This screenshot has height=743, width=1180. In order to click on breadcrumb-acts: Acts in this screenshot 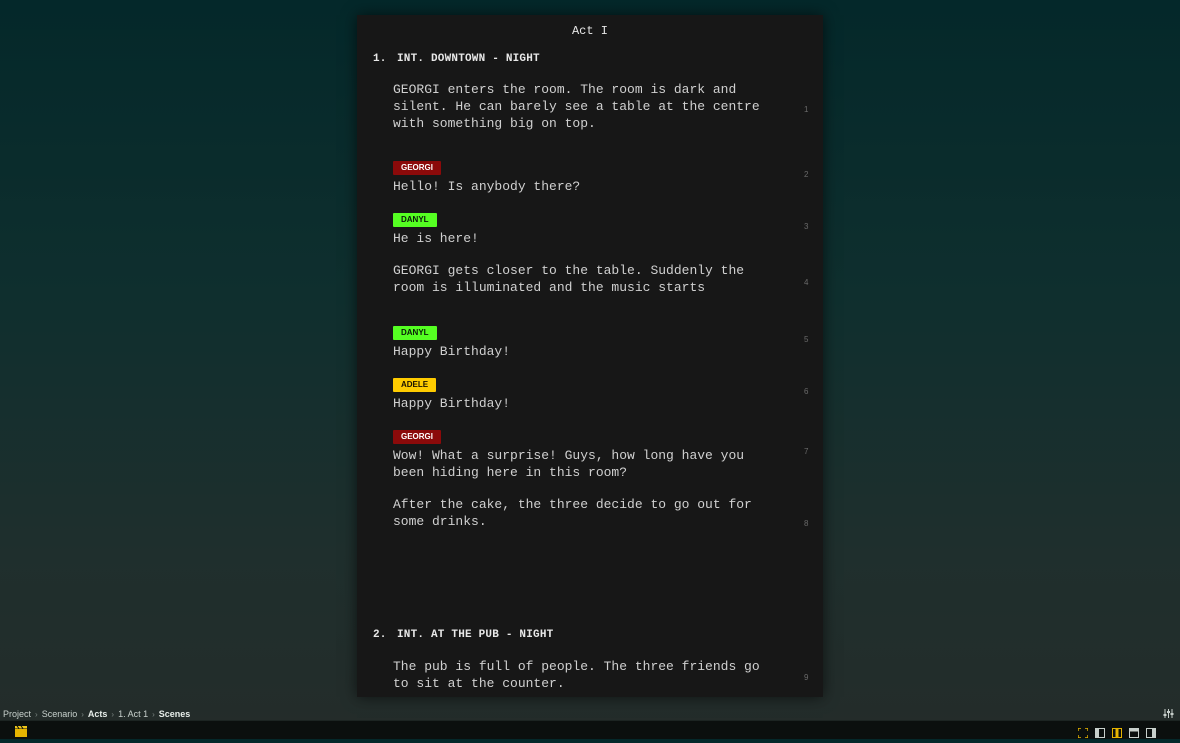, I will do `click(98, 714)`.